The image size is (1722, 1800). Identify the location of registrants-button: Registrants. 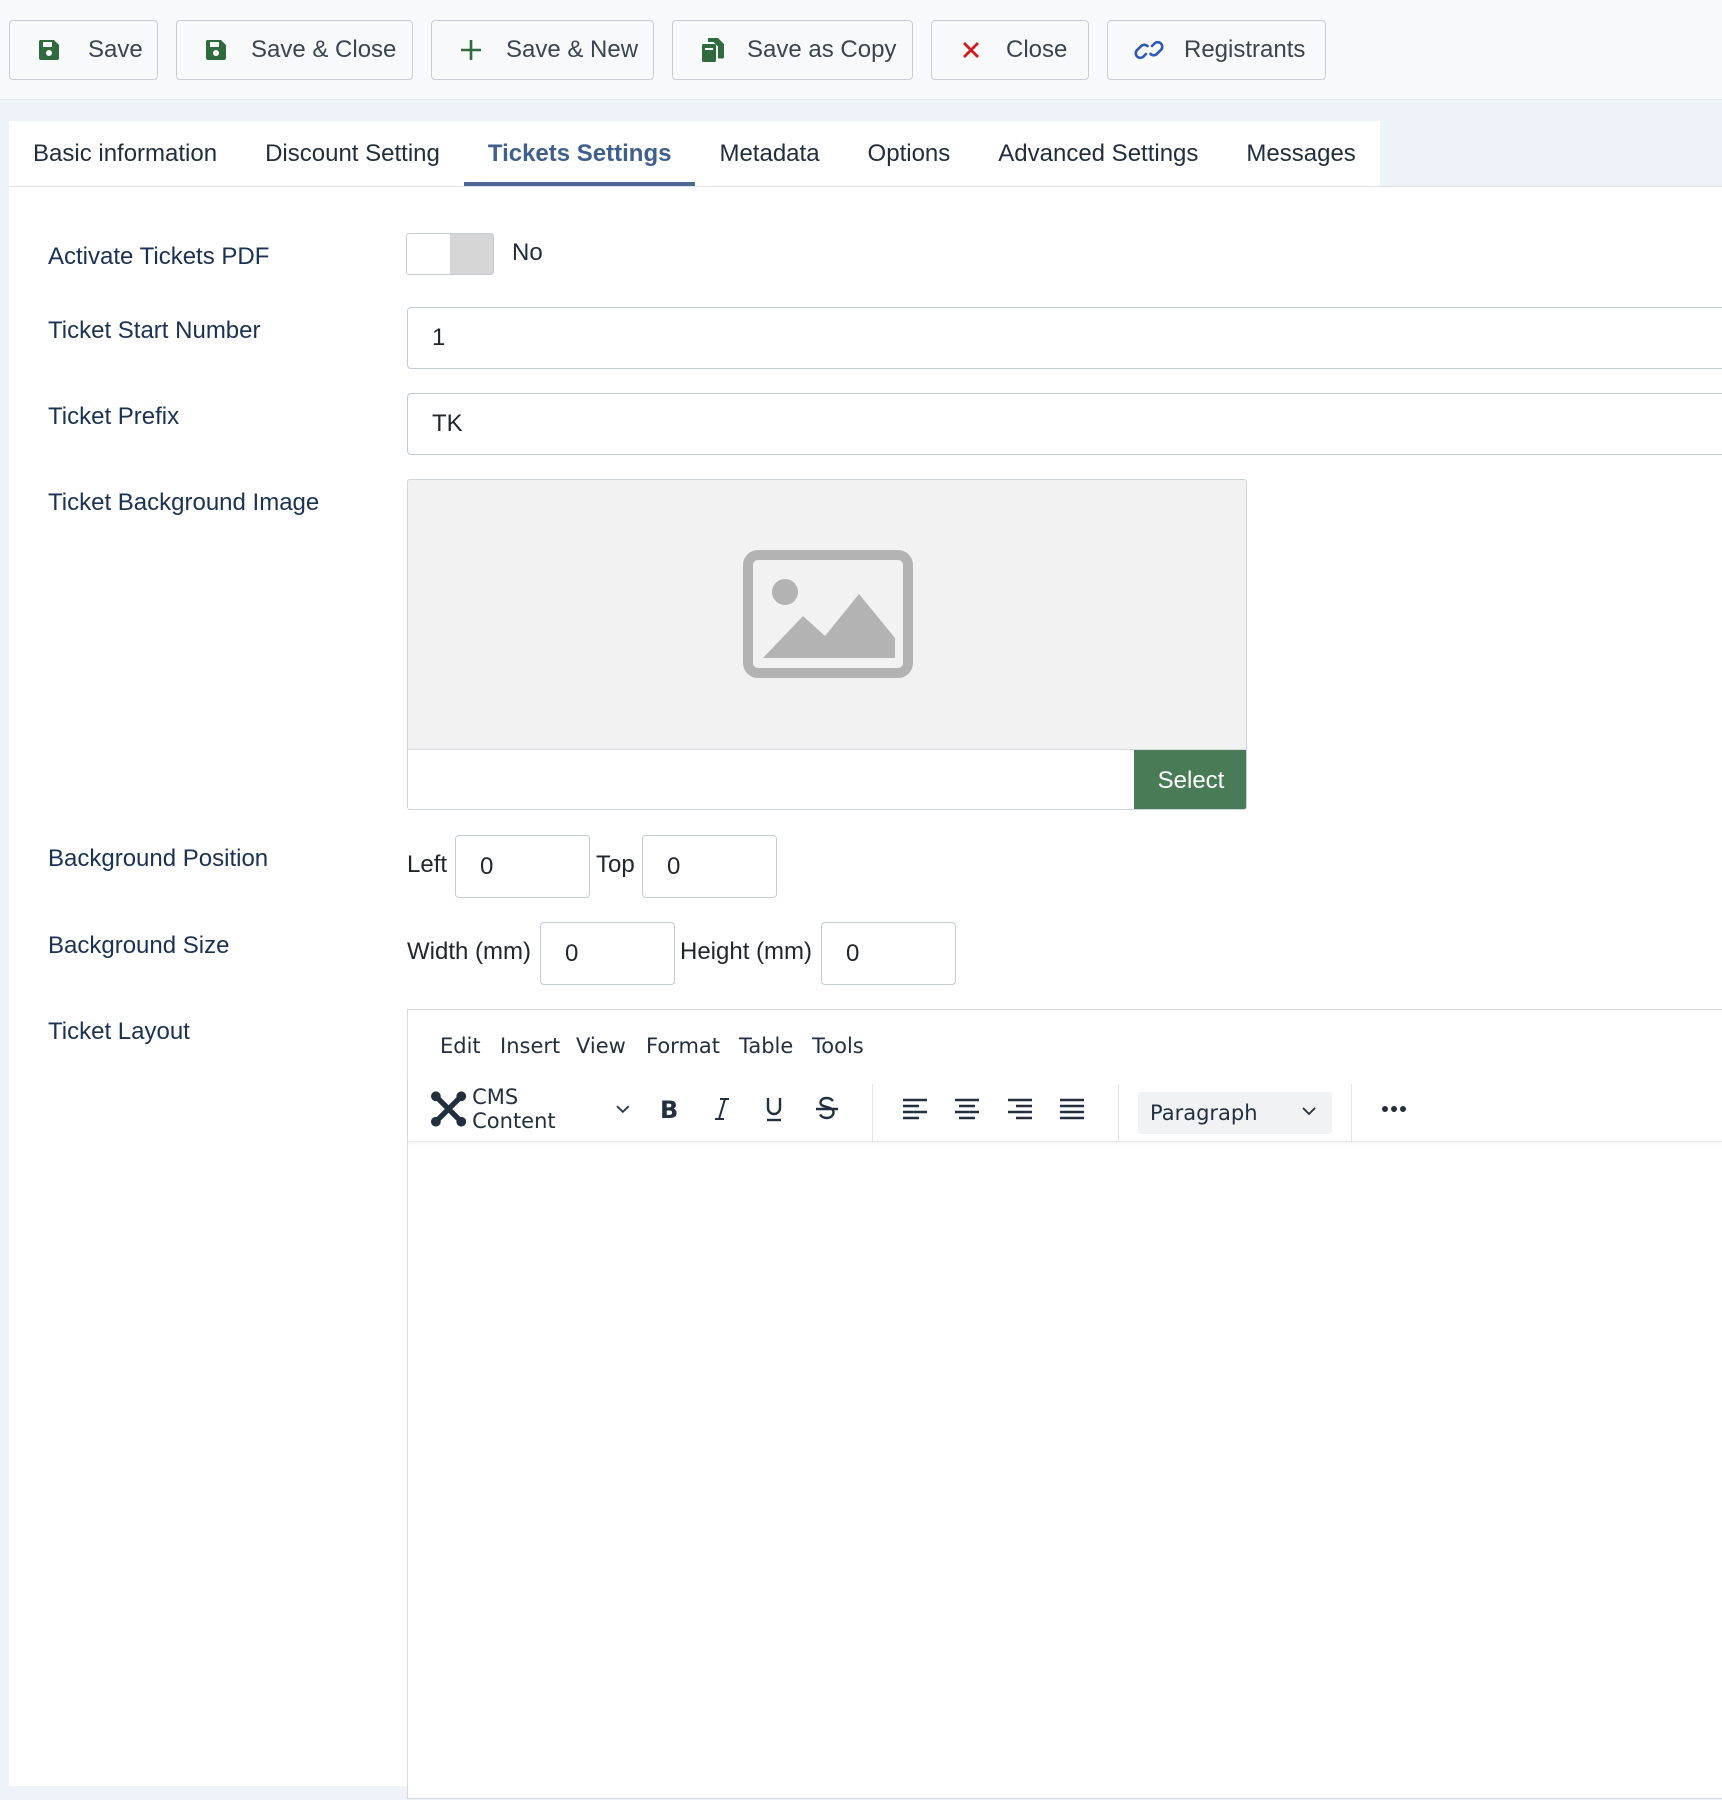
(1216, 50).